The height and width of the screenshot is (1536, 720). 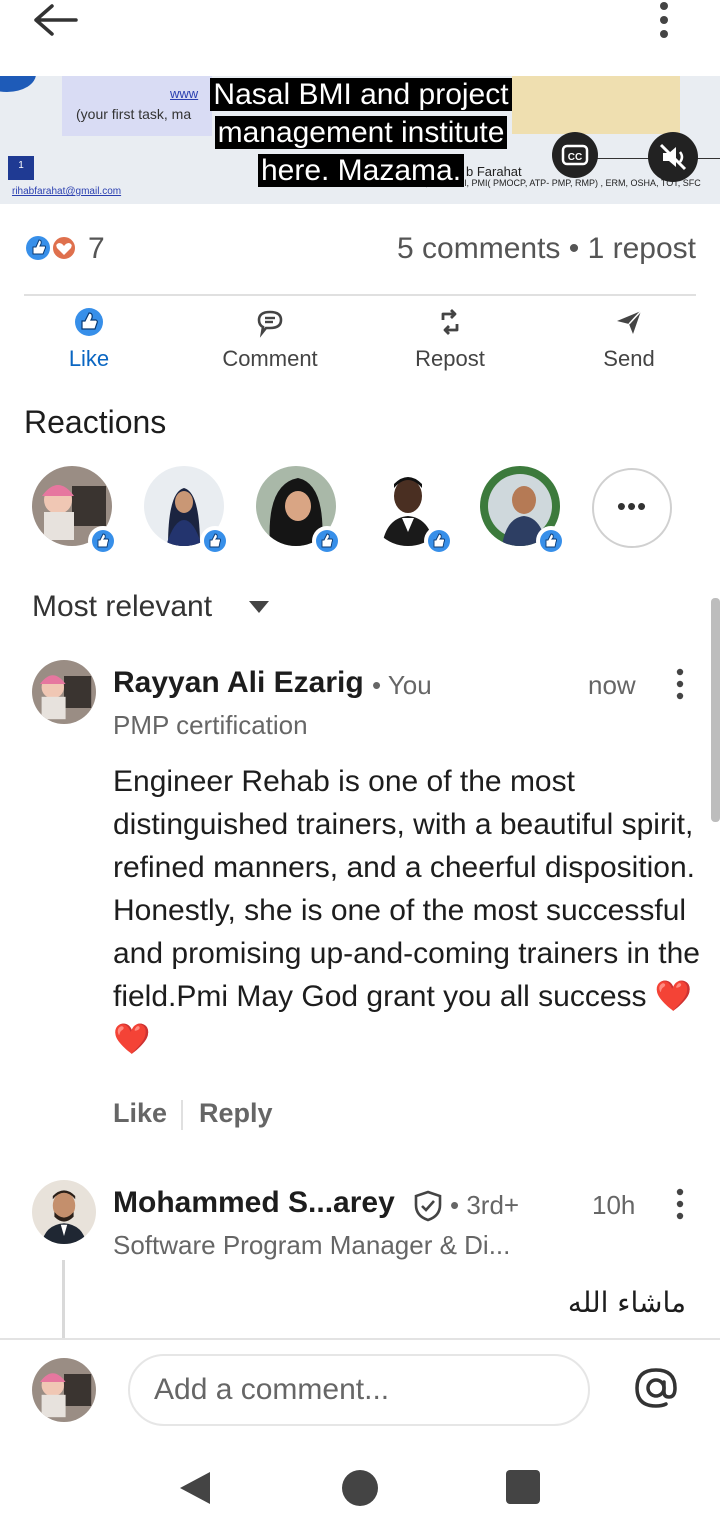 I want to click on repost-button: Repost, so click(x=450, y=341).